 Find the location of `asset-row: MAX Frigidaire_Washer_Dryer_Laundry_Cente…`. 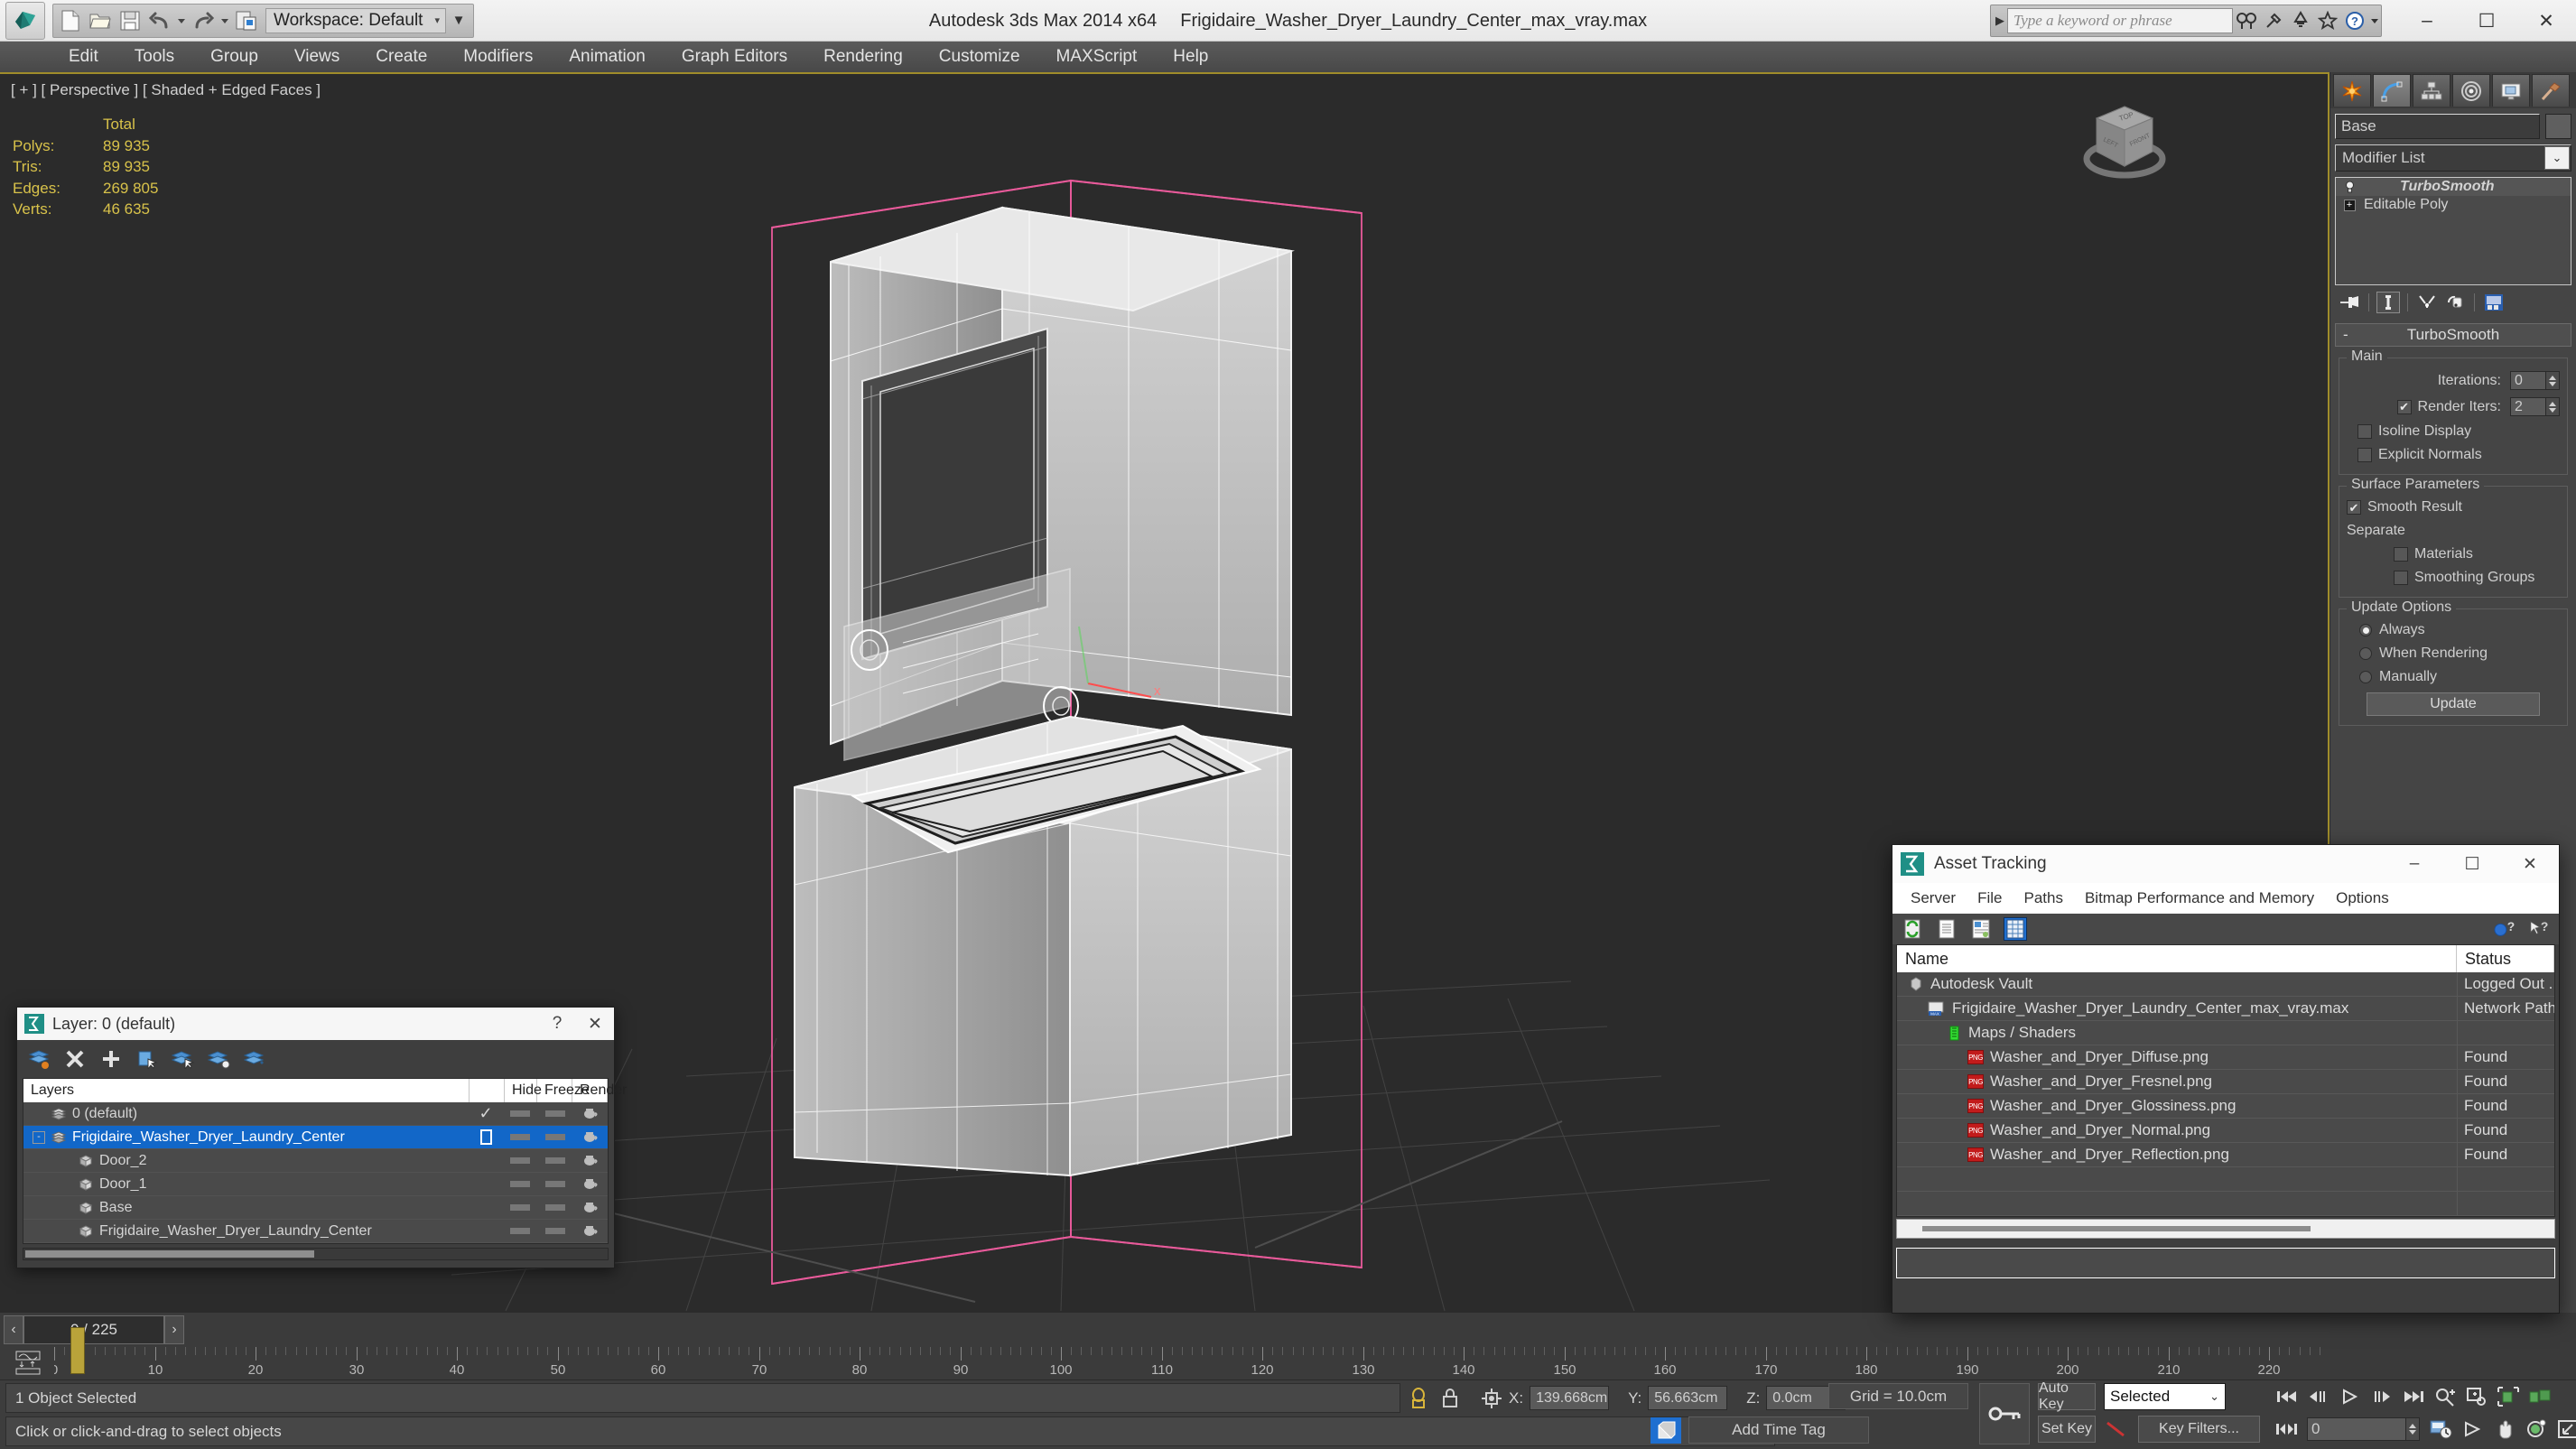

asset-row: MAX Frigidaire_Washer_Dryer_Laundry_Cente… is located at coordinates (2225, 1009).